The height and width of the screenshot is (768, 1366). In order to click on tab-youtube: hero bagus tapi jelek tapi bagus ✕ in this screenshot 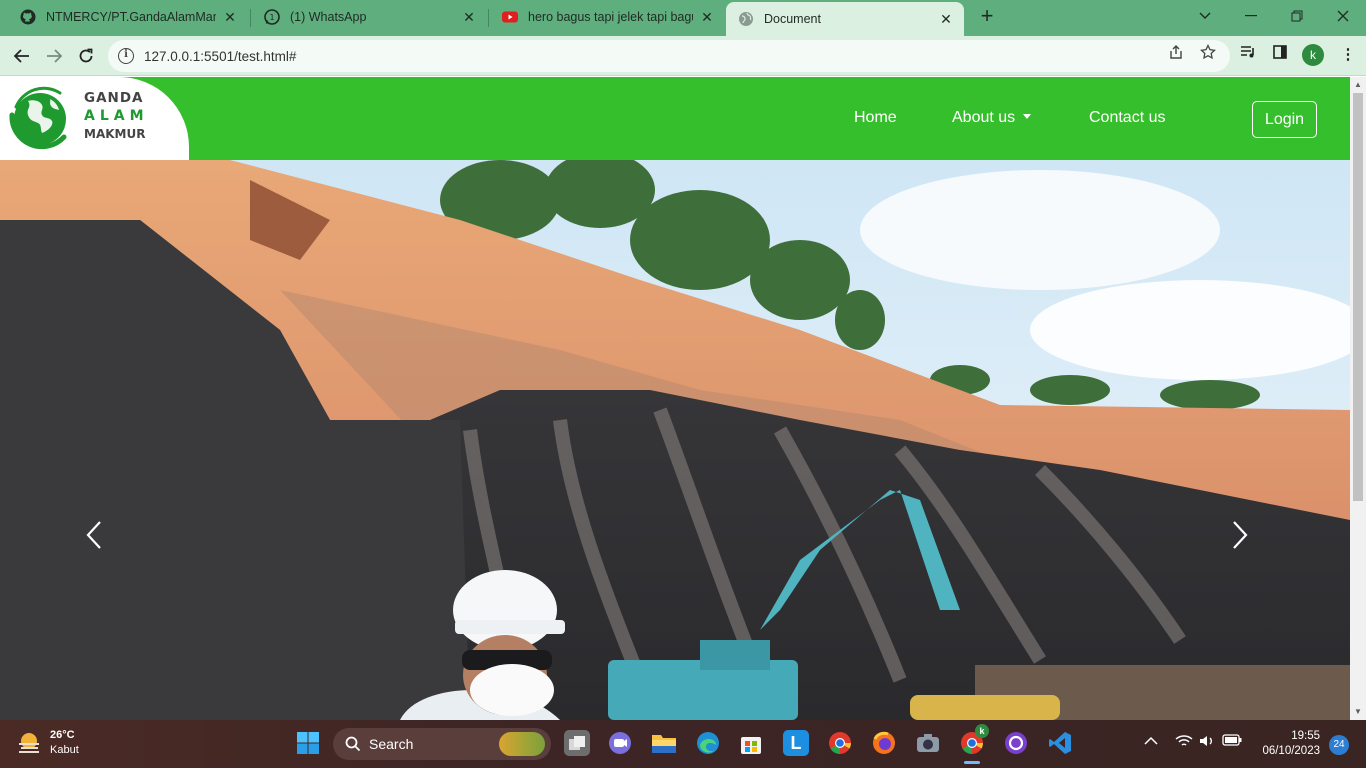, I will do `click(607, 17)`.